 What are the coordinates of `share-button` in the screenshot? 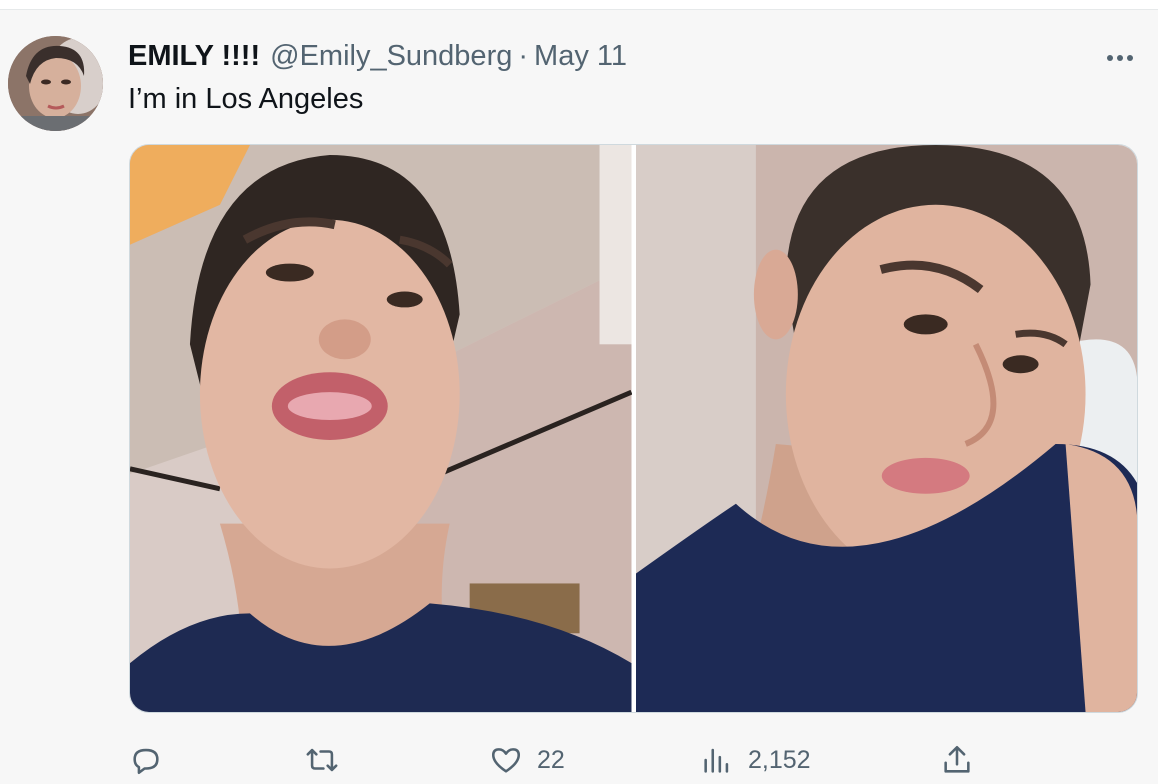 It's located at (964, 760).